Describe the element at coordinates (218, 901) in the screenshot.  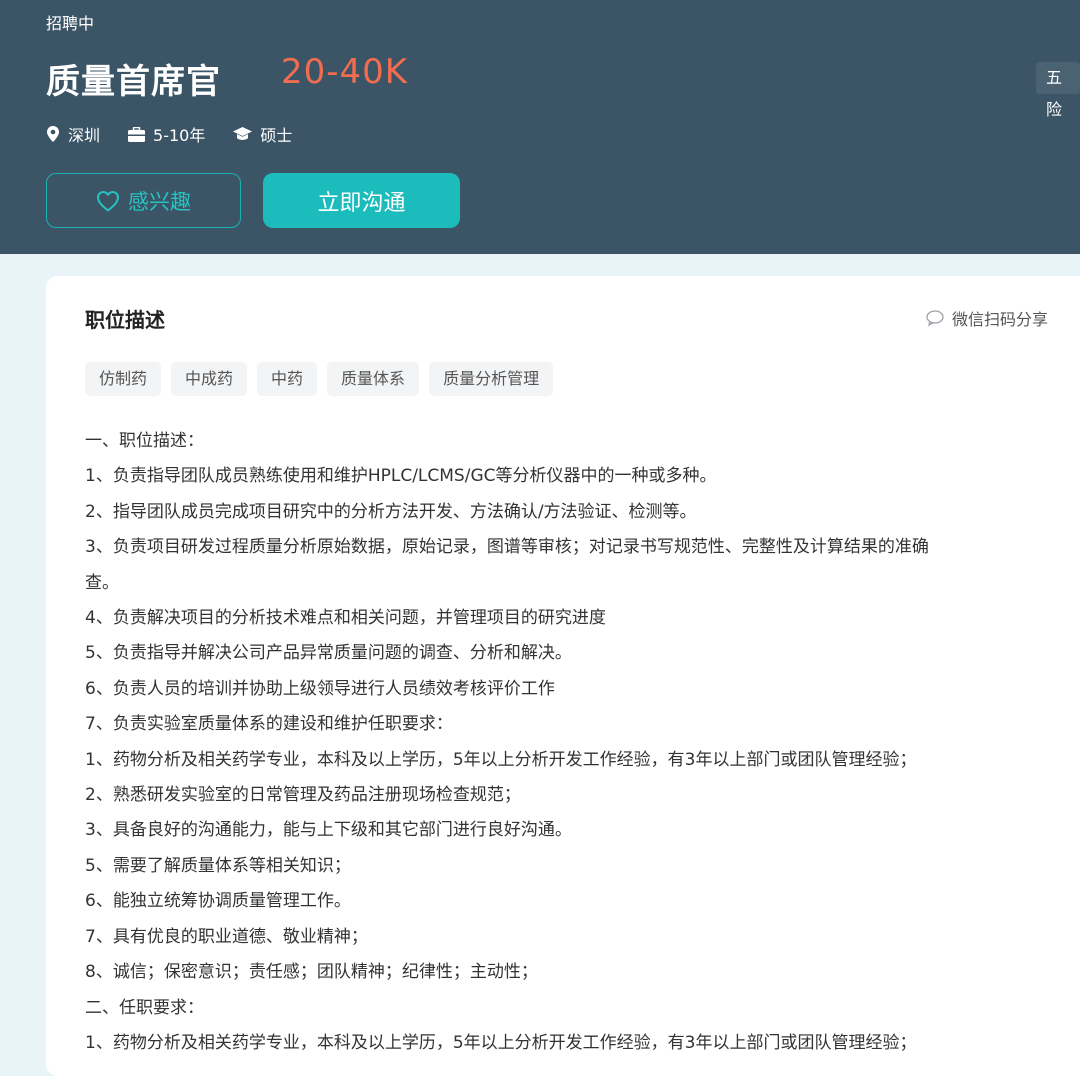
I see `description-line: 6、能独立统筹协调质量管理工作。` at that location.